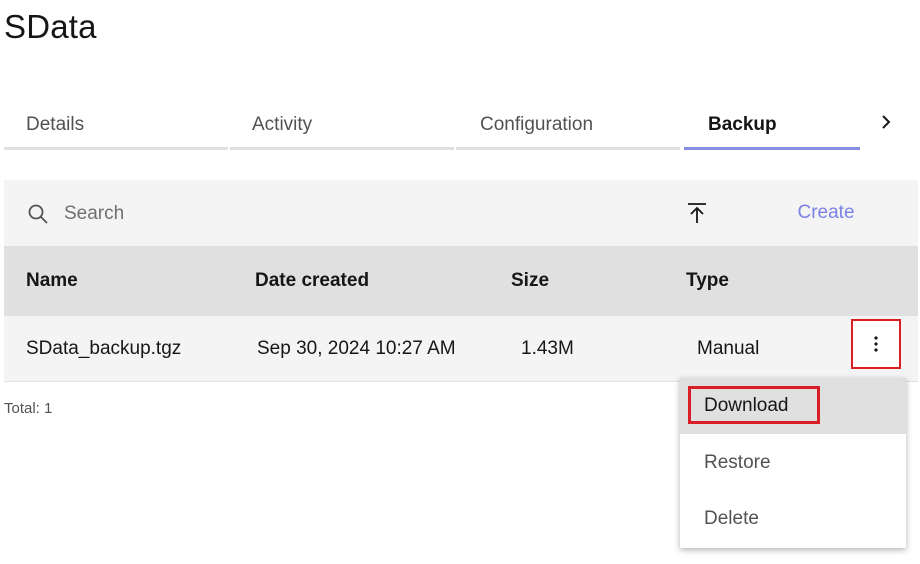  What do you see at coordinates (737, 462) in the screenshot?
I see `menu-item-label: Restore` at bounding box center [737, 462].